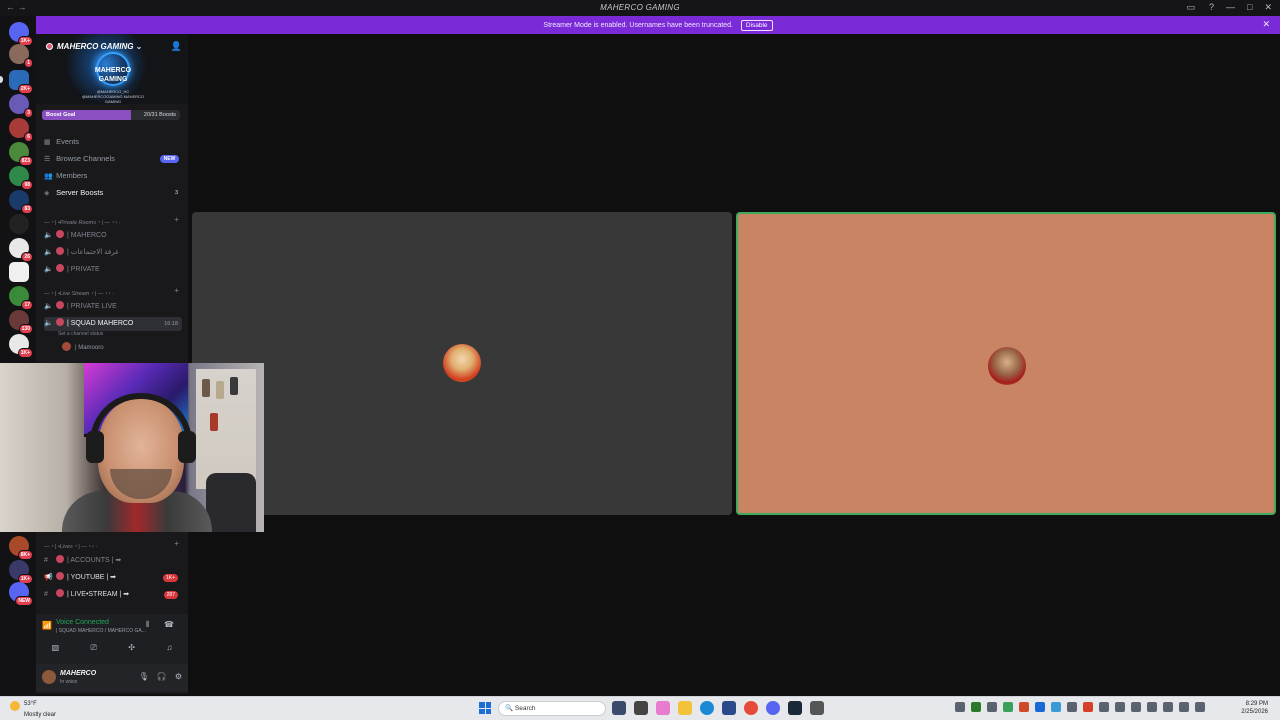  Describe the element at coordinates (552, 708) in the screenshot. I see `taskbar-search: 🔍 Search` at that location.